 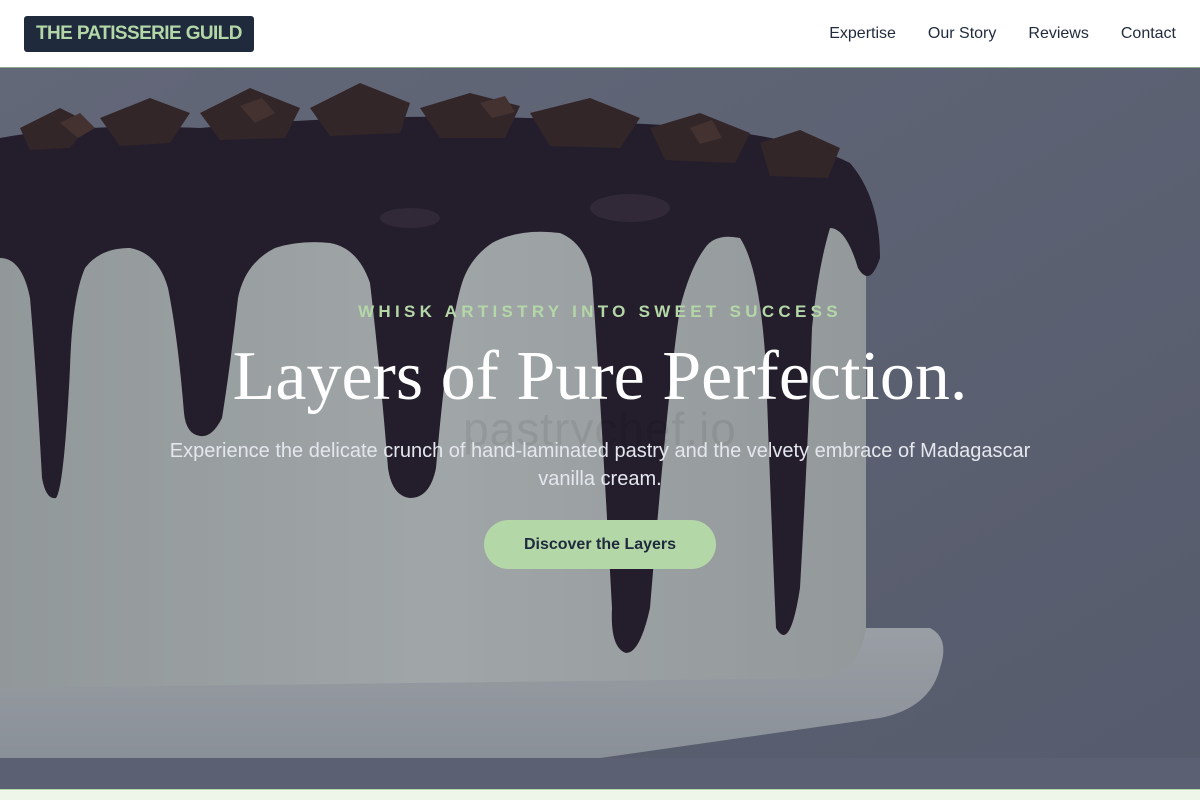 I want to click on hero-headline: Layers of Pure Perfection., so click(x=600, y=376).